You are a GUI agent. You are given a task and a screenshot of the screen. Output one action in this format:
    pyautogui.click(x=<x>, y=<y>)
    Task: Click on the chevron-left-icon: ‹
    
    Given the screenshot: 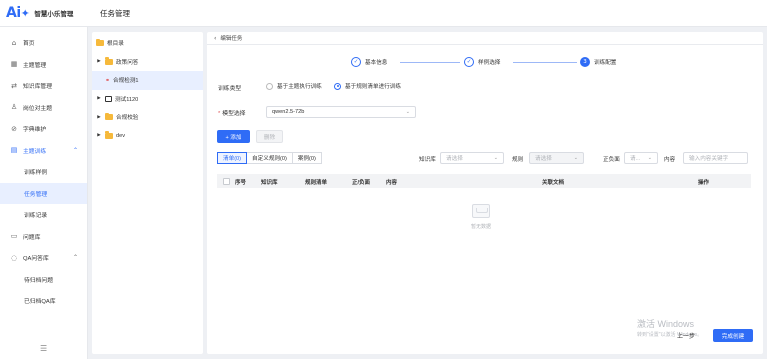 What is the action you would take?
    pyautogui.click(x=215, y=38)
    